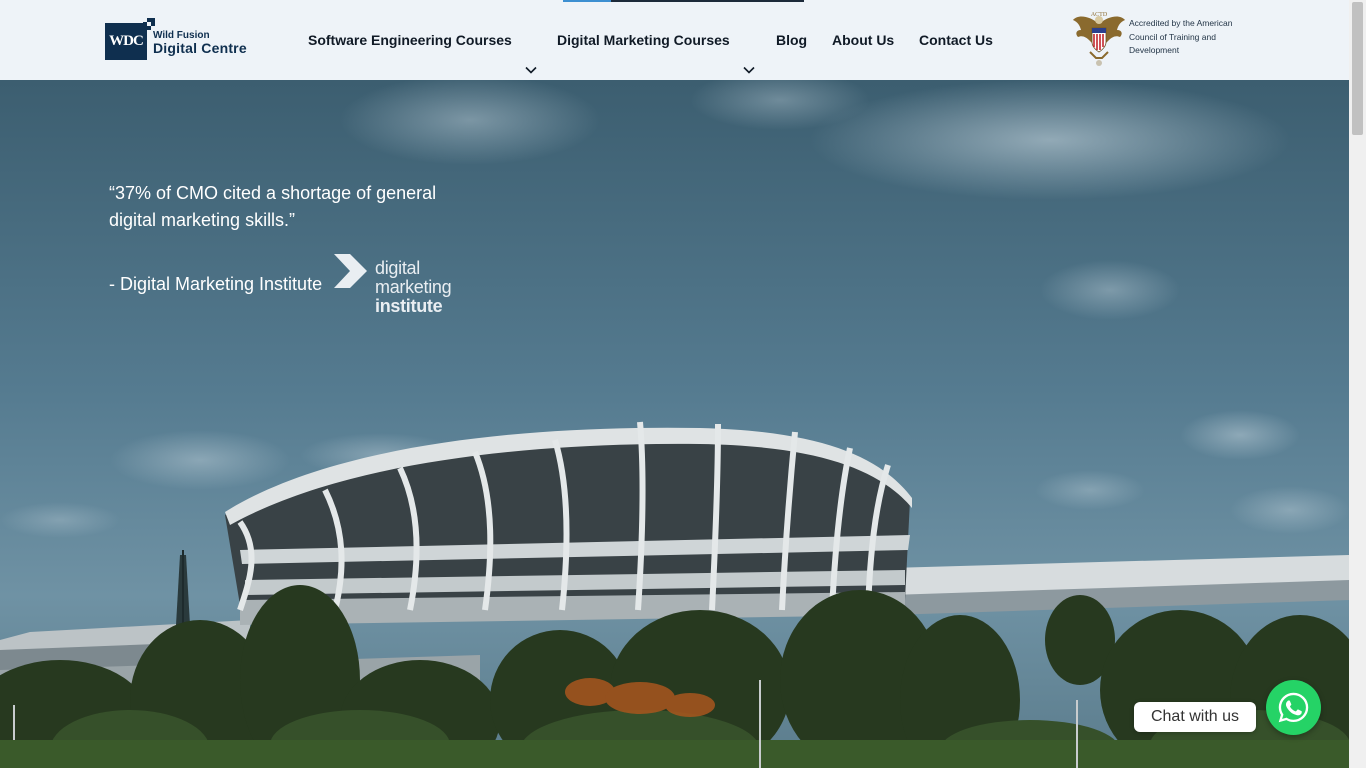  I want to click on dmi-logo-line-3: institute, so click(409, 306).